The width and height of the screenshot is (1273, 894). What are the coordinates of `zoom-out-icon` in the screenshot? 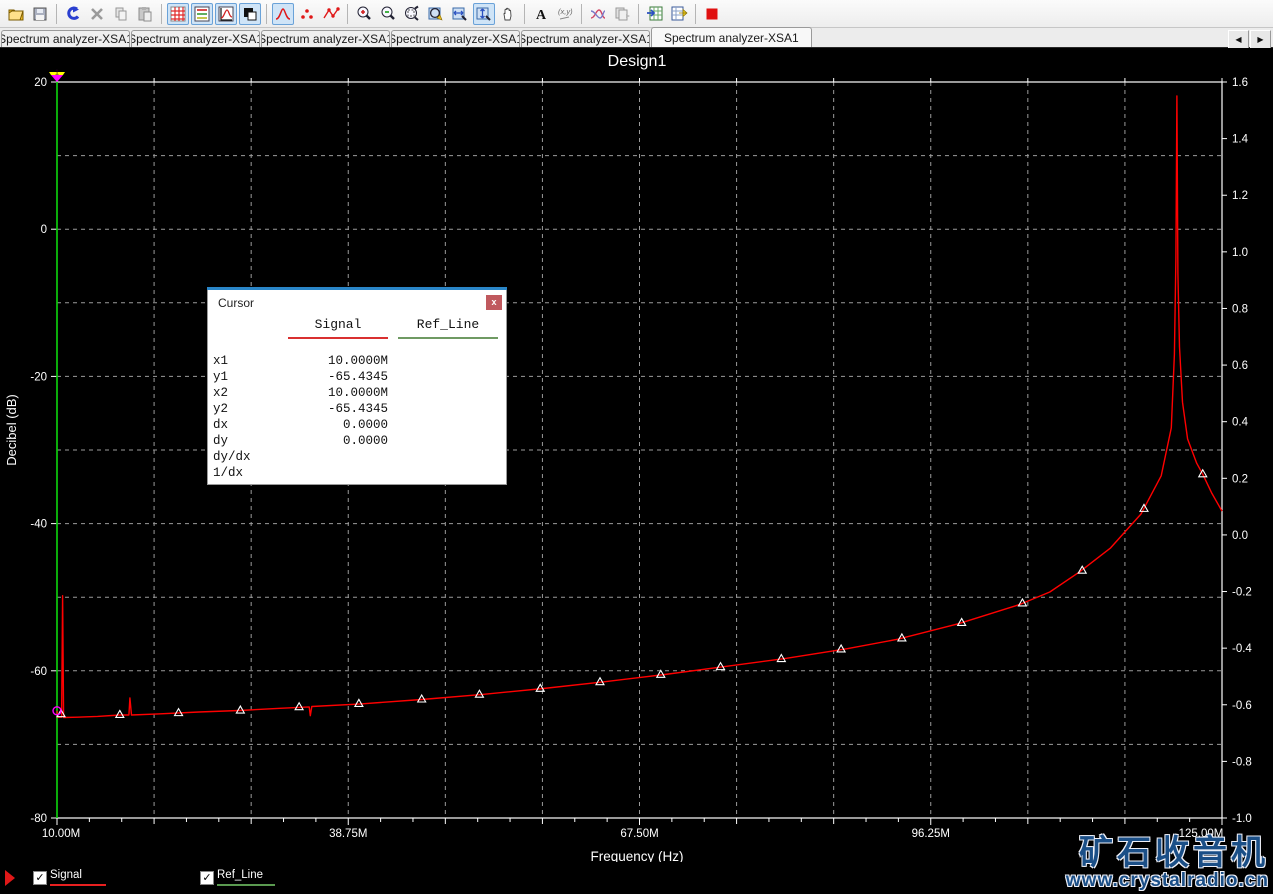 It's located at (388, 14).